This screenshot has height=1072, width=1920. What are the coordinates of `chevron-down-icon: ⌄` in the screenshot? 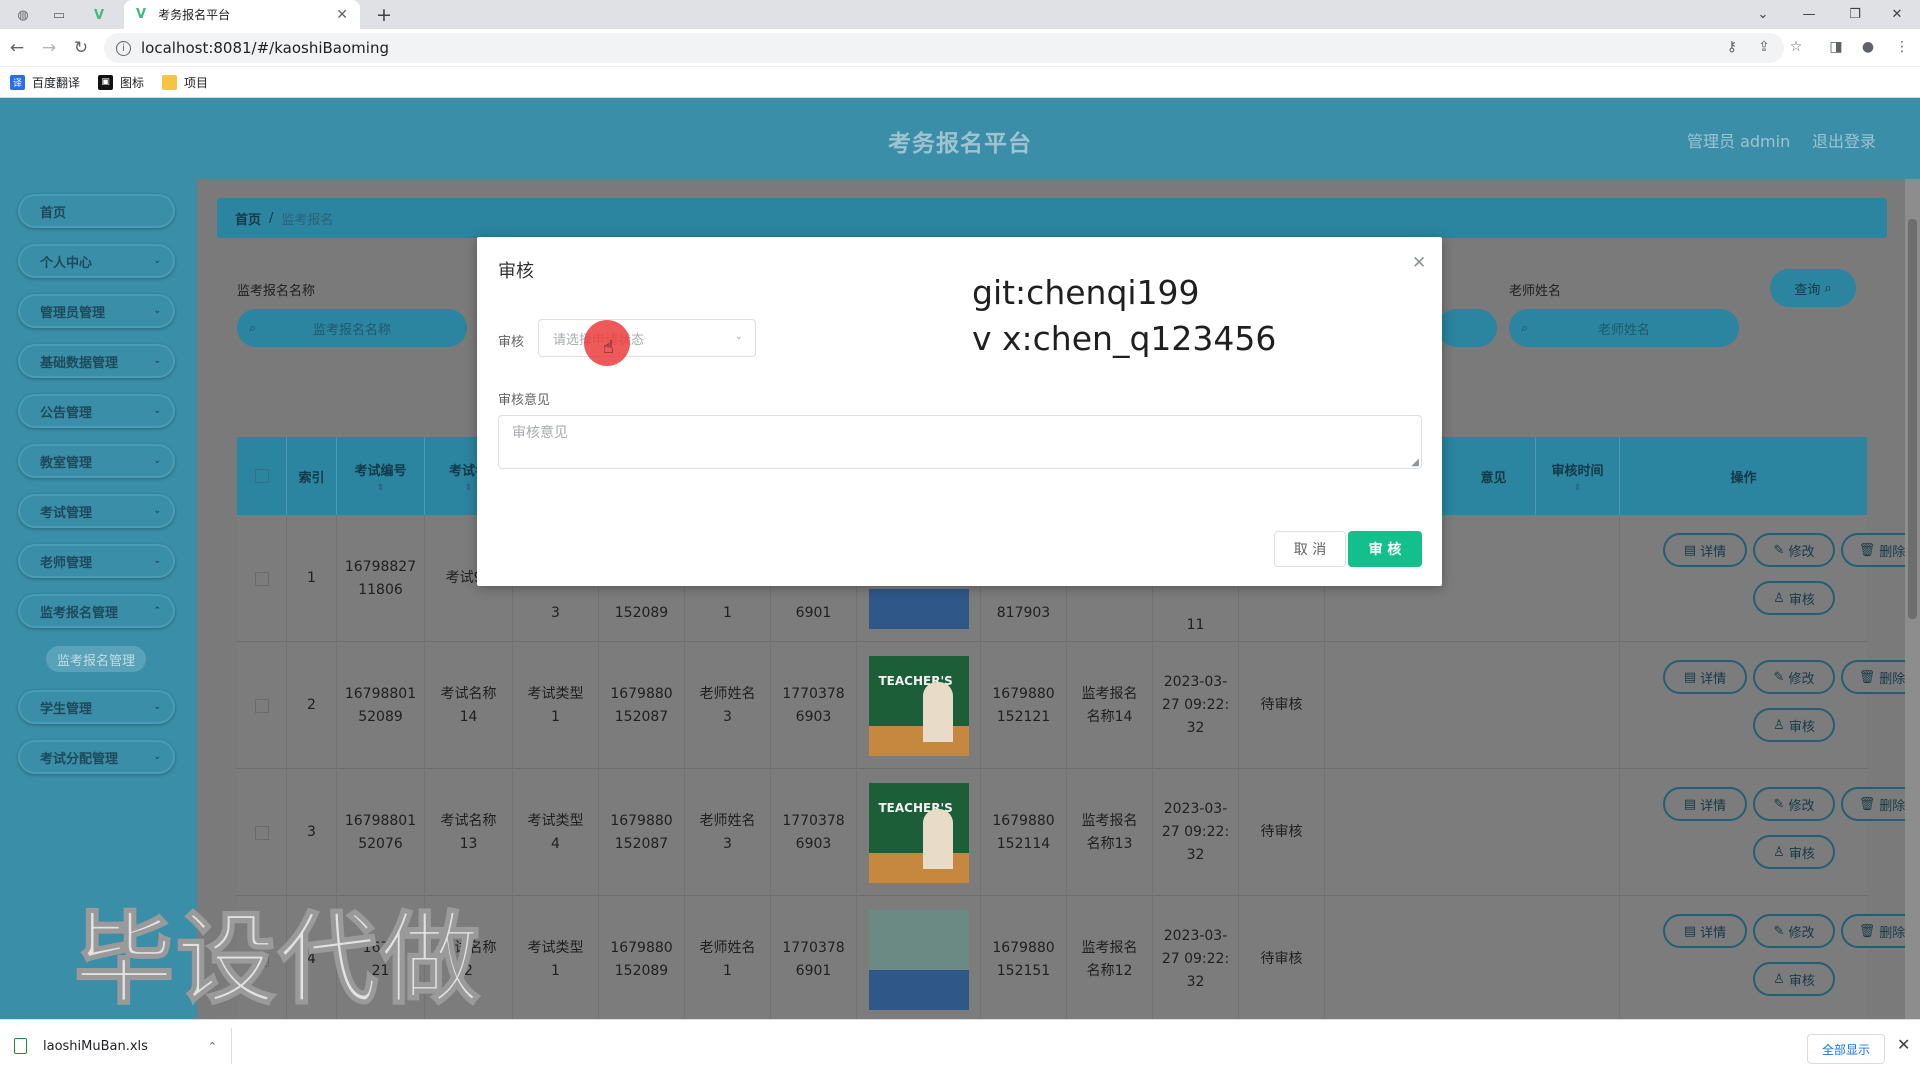 It's located at (738, 336).